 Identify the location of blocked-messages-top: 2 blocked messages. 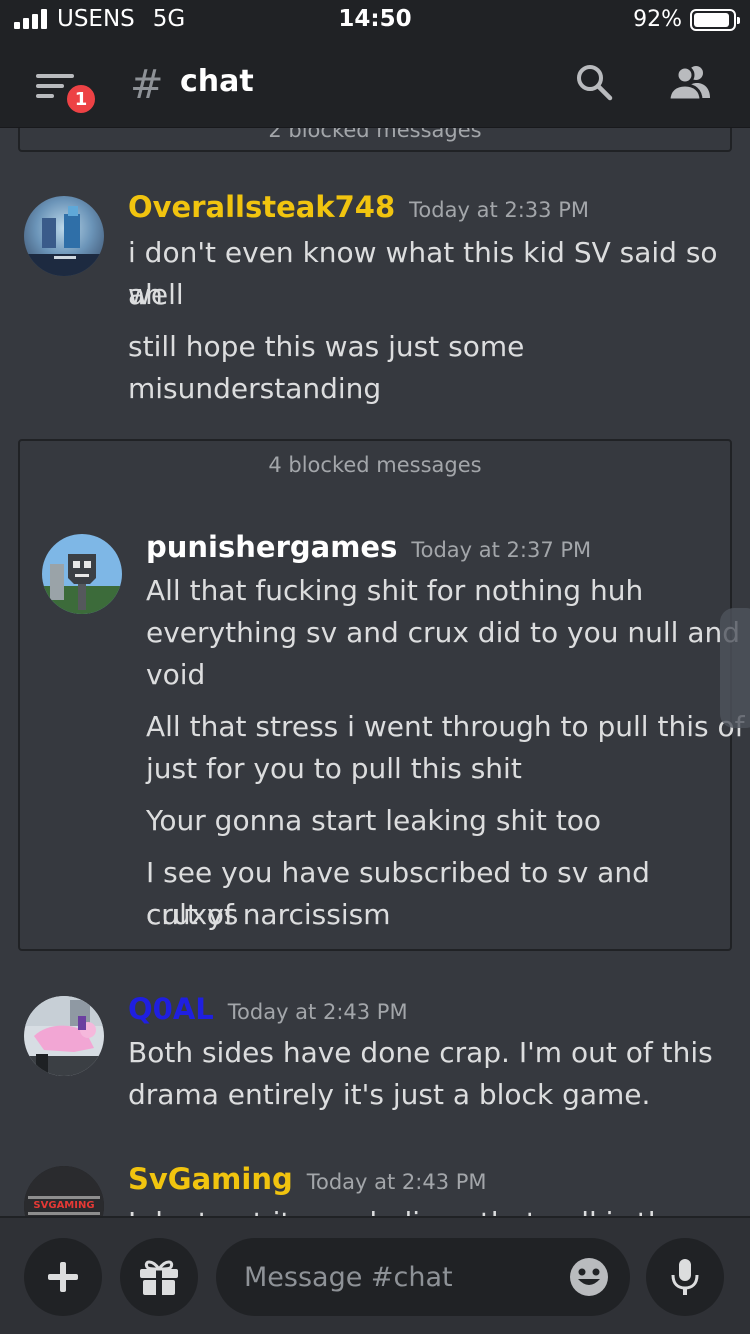
(375, 140).